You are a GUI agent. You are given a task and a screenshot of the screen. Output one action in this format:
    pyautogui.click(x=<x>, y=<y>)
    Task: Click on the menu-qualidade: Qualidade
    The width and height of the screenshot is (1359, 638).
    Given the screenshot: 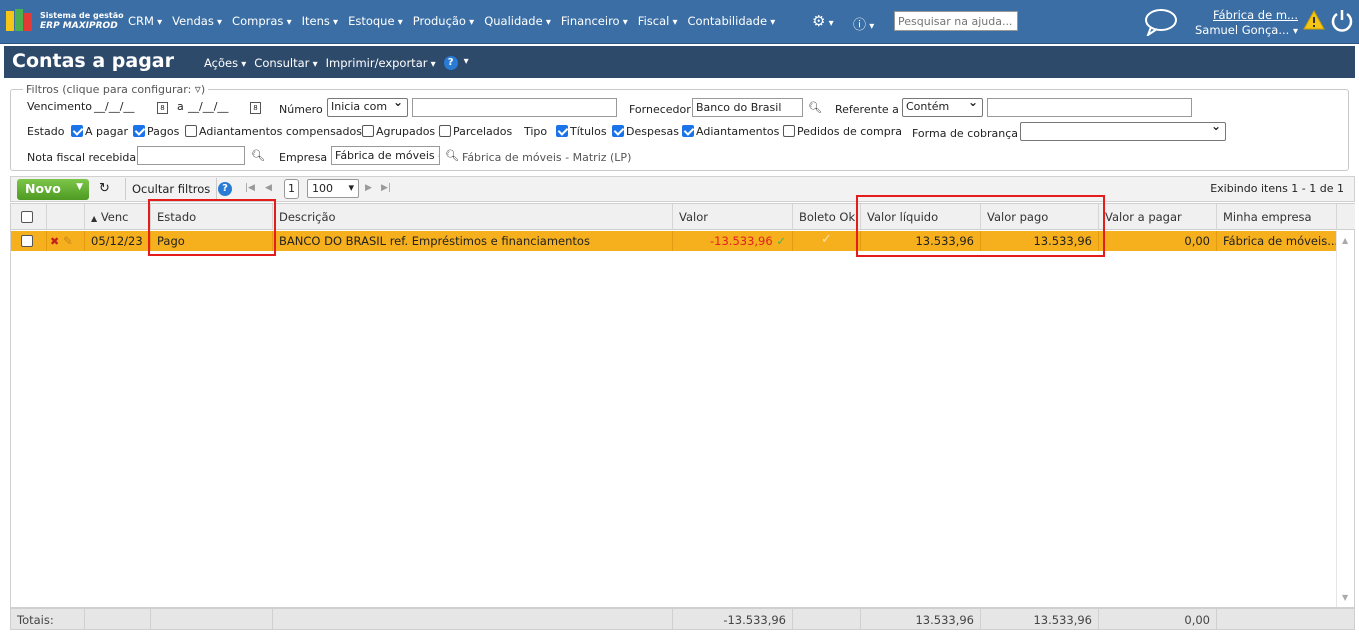 What is the action you would take?
    pyautogui.click(x=517, y=21)
    